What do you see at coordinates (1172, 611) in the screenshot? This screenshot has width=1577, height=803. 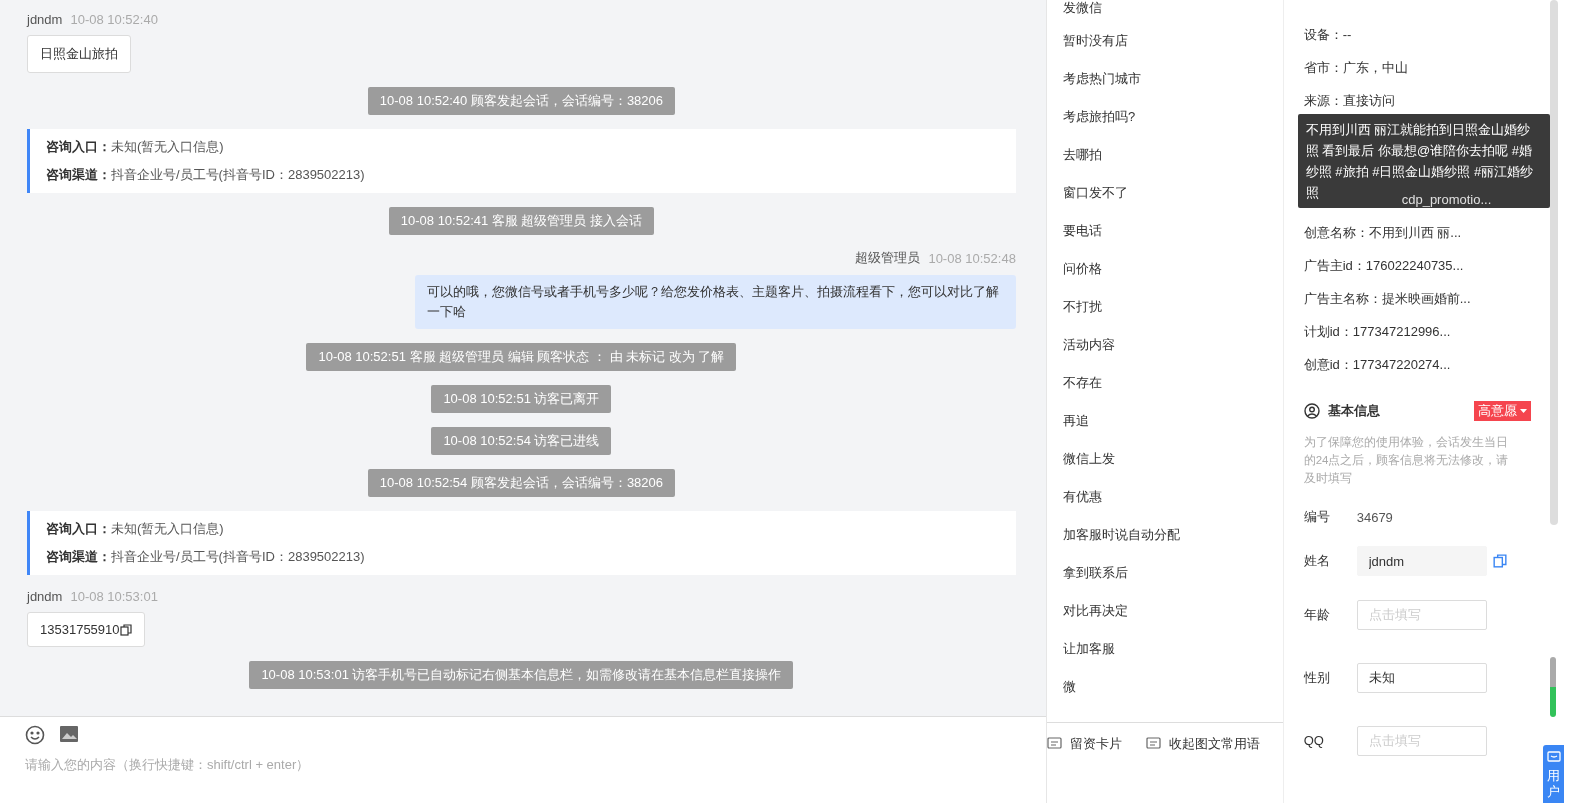 I see `quick-phrase: 对比再决定` at bounding box center [1172, 611].